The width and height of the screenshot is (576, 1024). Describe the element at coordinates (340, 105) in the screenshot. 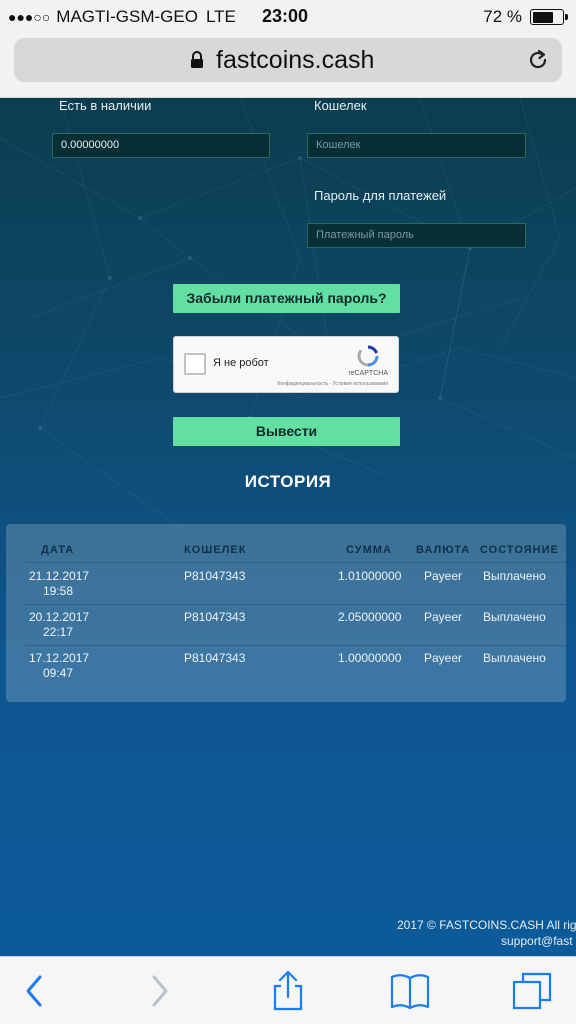

I see `wallet-label: Кошелек` at that location.